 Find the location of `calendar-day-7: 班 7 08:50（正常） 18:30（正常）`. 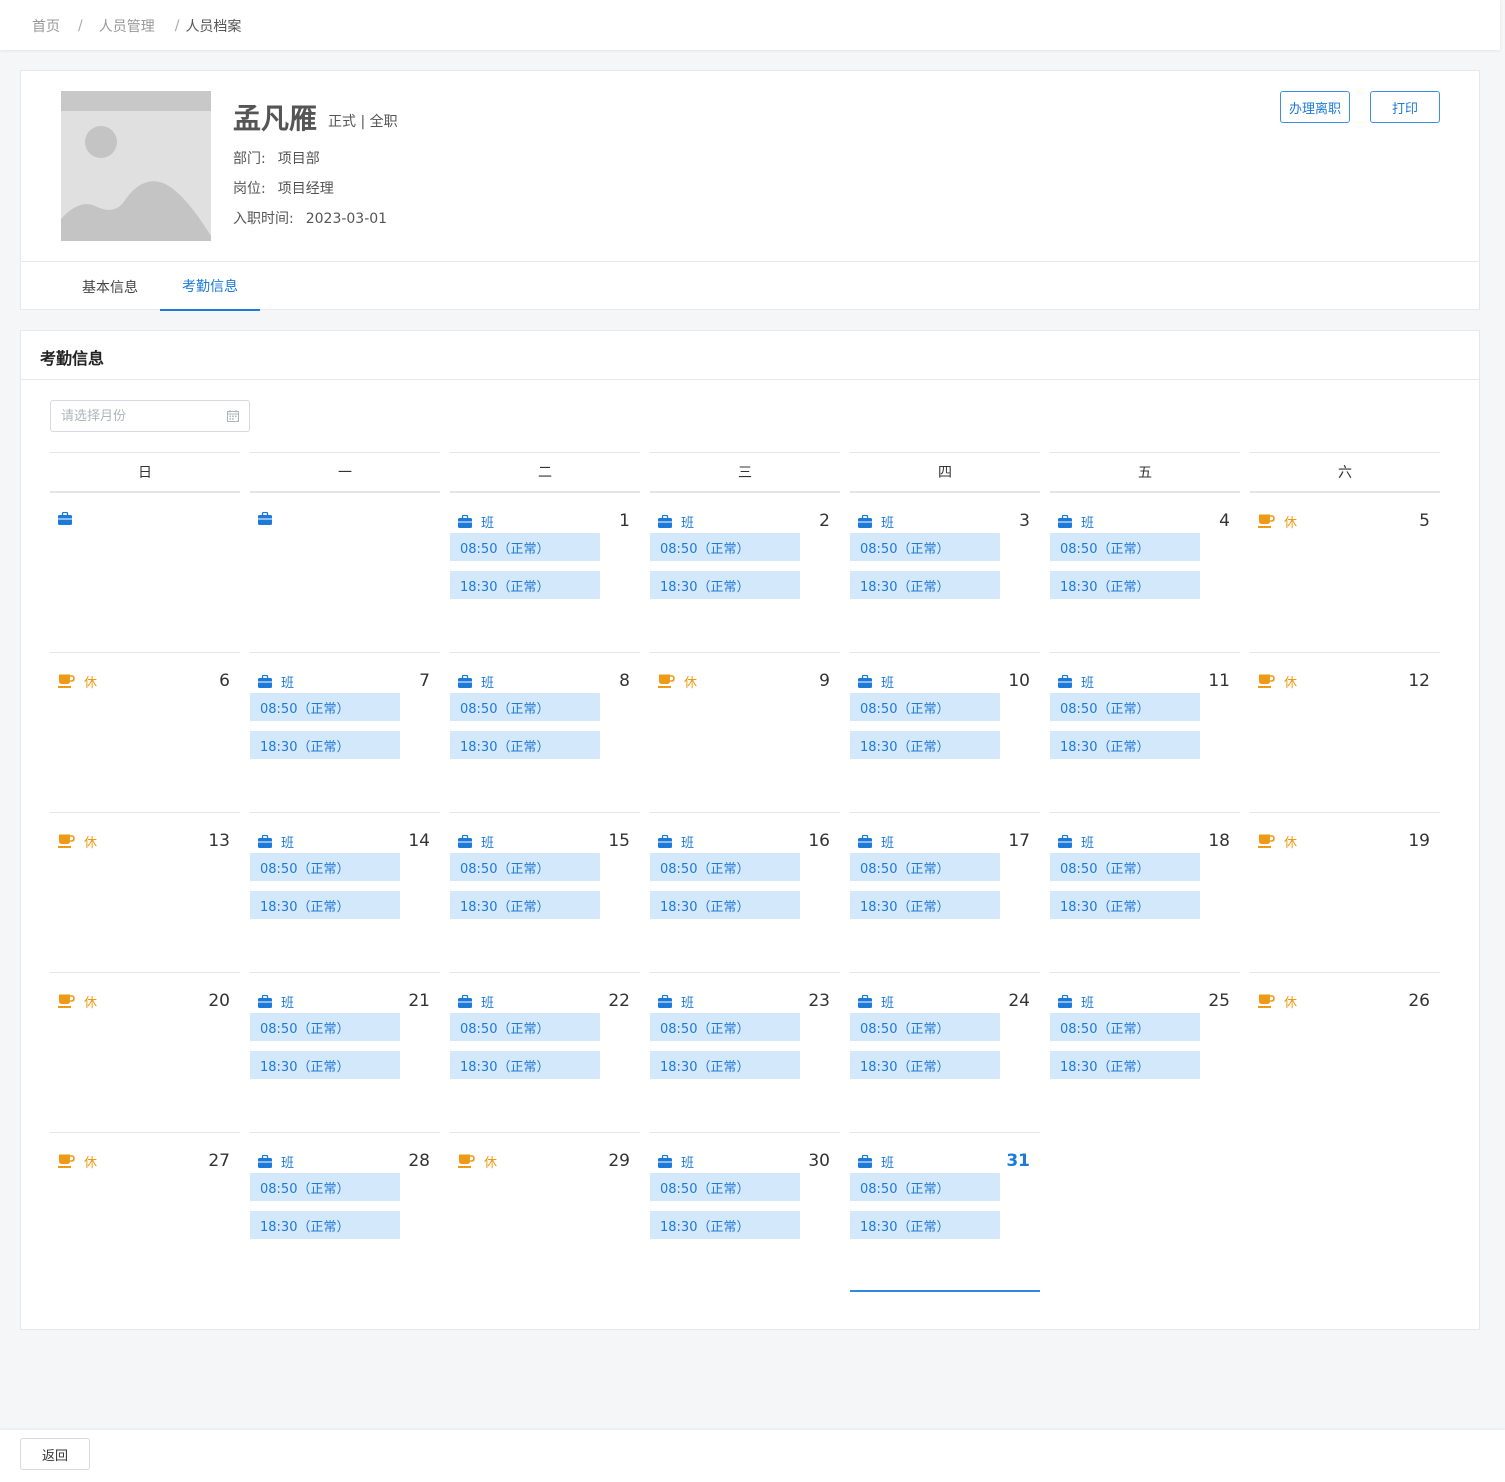

calendar-day-7: 班 7 08:50（正常） 18:30（正常） is located at coordinates (345, 732).